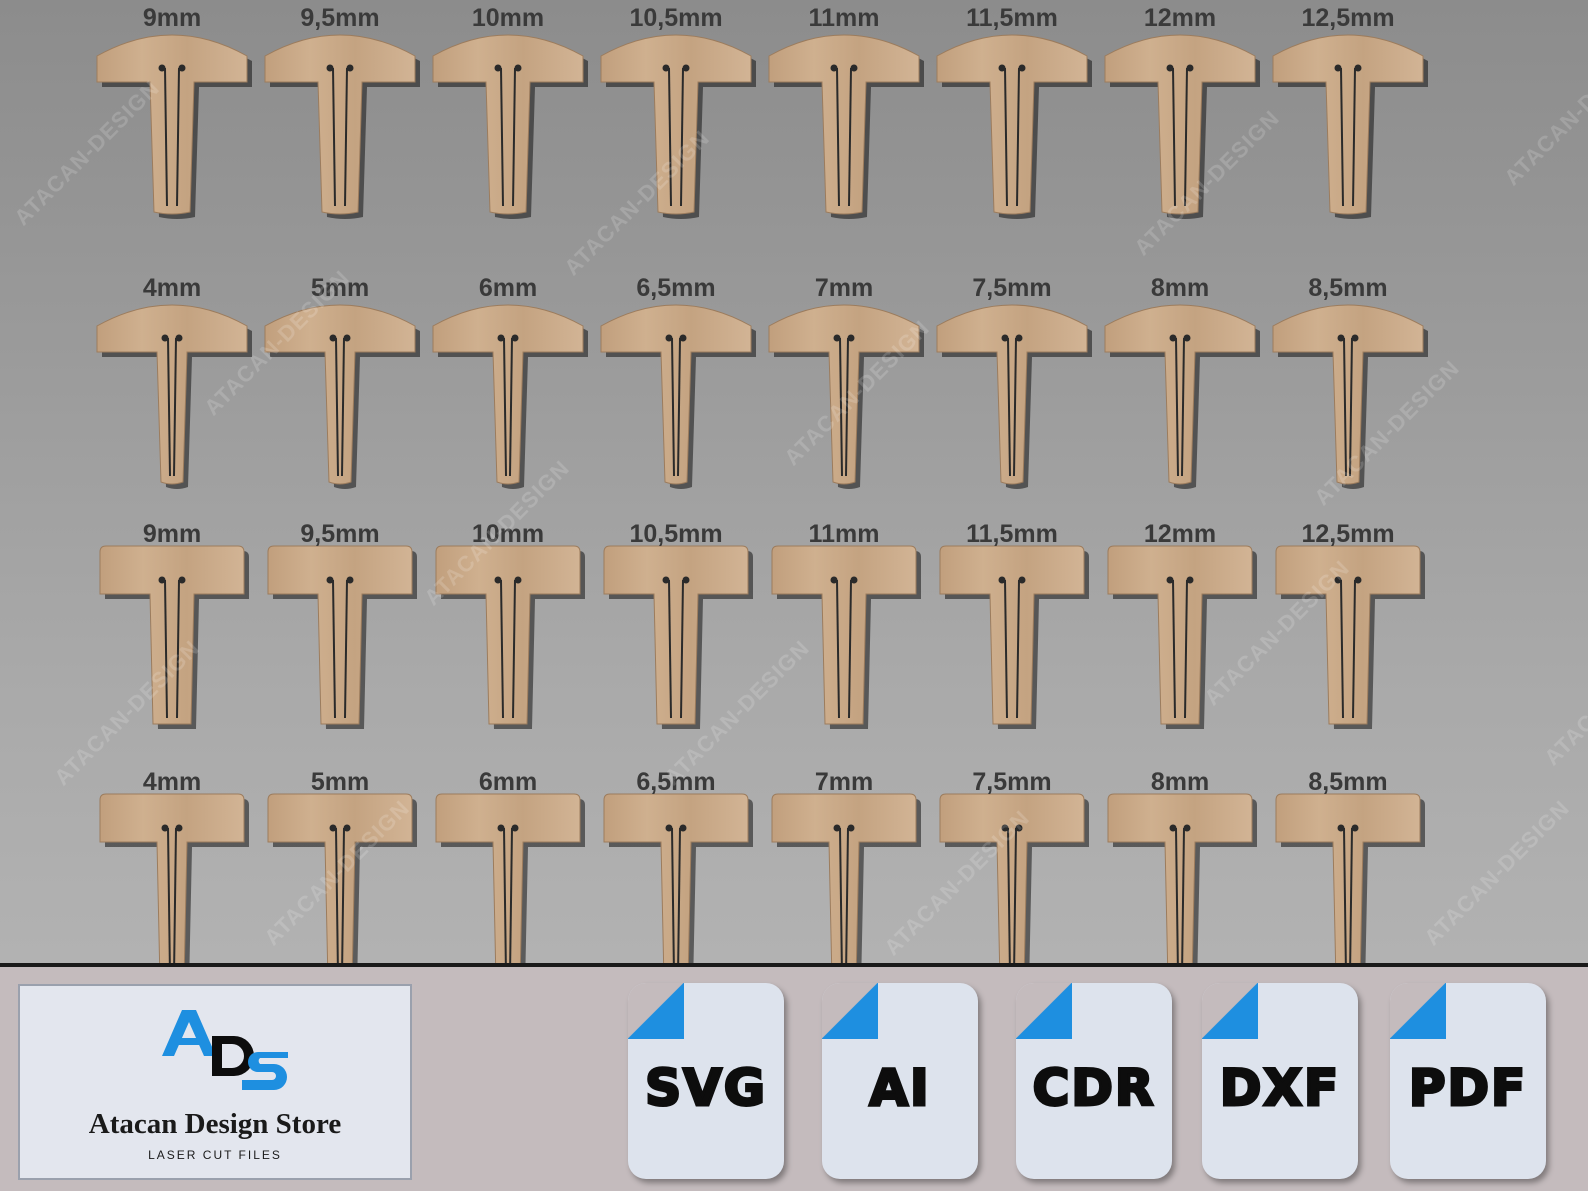 The image size is (1588, 1191). I want to click on size-label: 6,5mm, so click(675, 288).